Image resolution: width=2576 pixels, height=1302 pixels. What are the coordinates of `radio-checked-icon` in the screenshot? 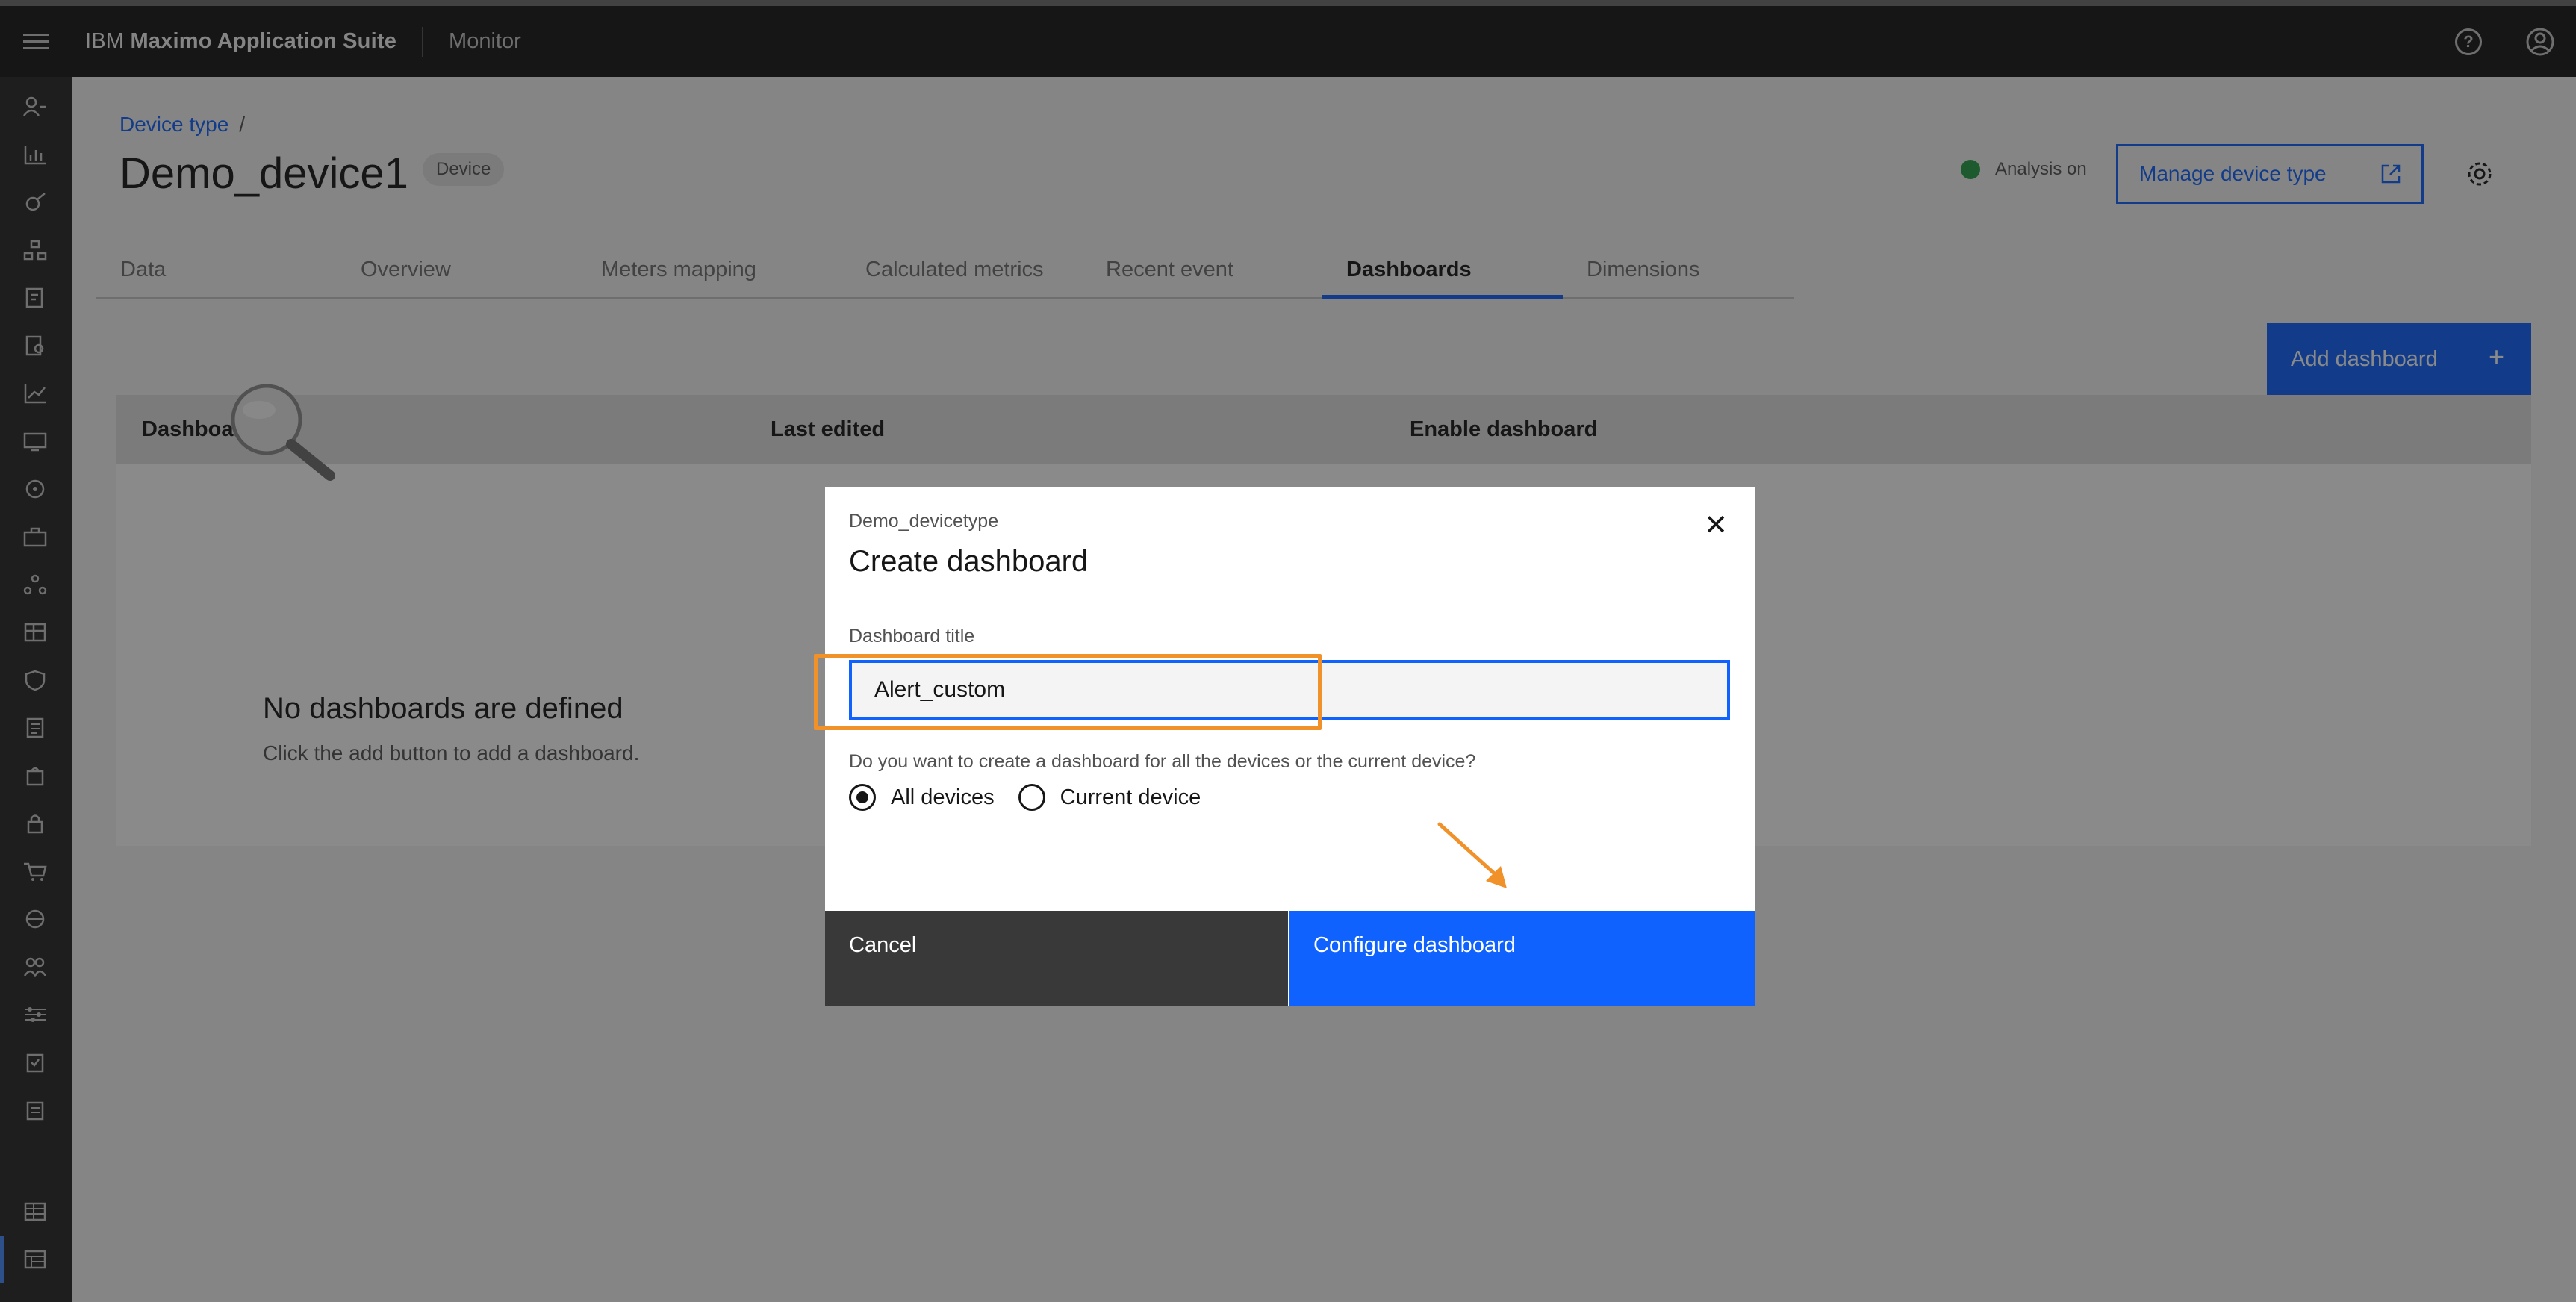 It's located at (862, 798).